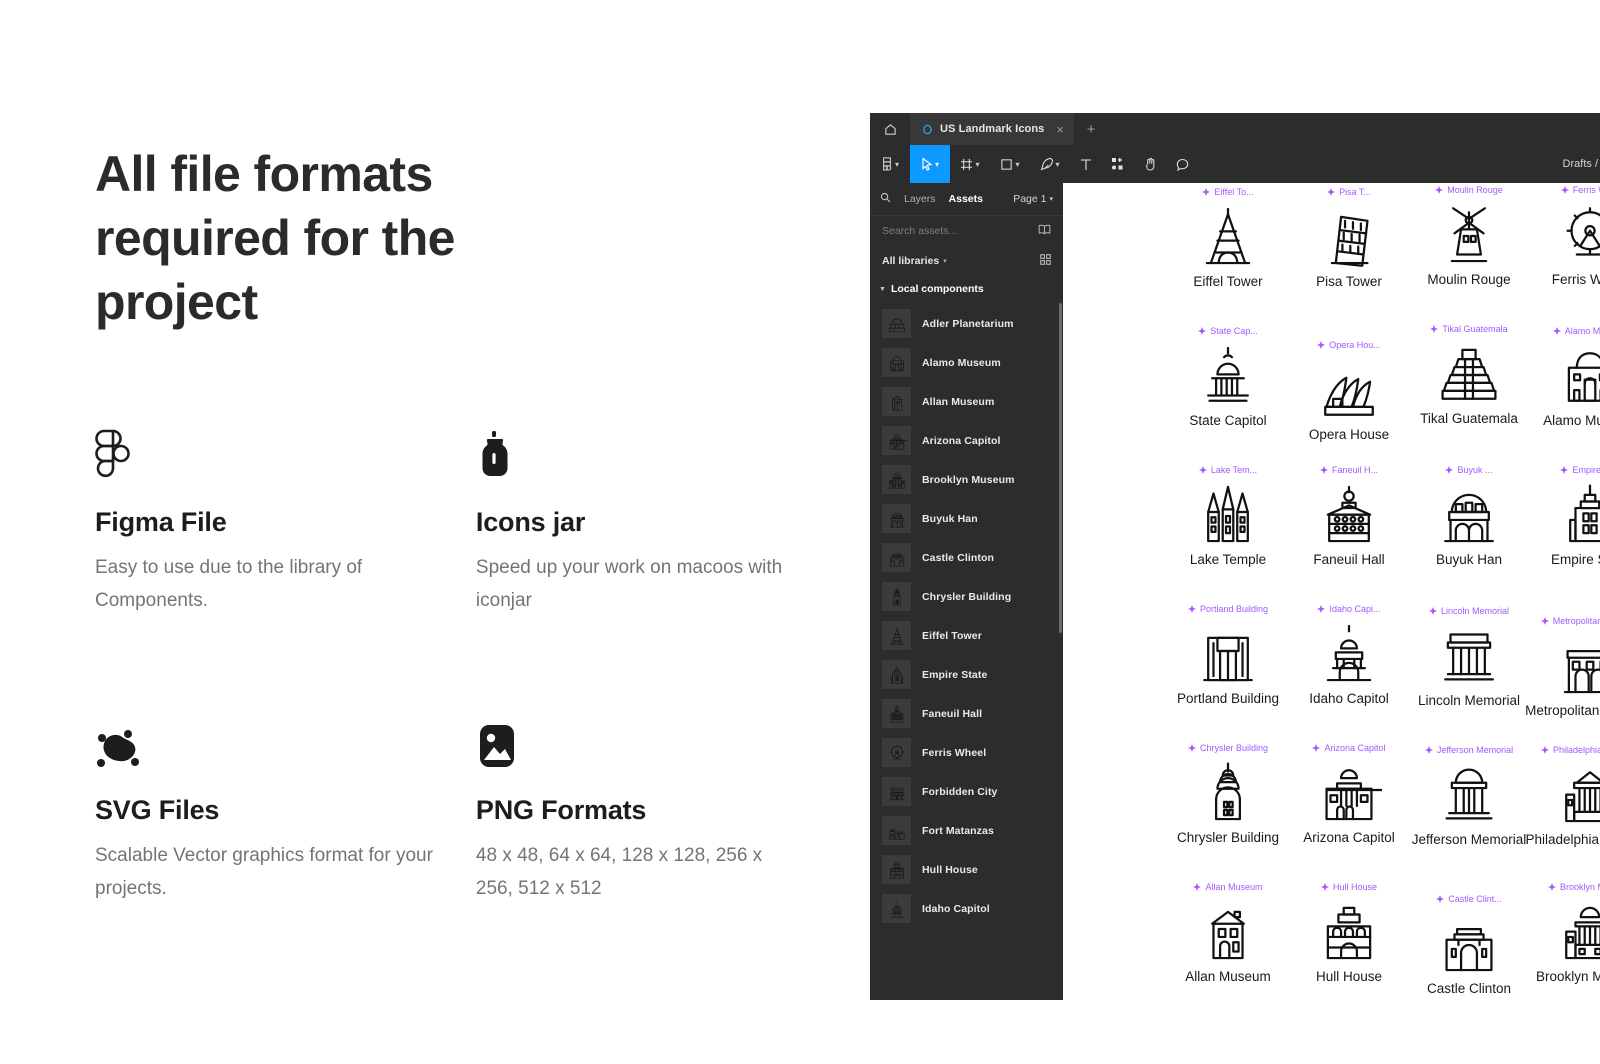 The image size is (1600, 1064). I want to click on asset-list-item: Forbidden City, so click(966, 791).